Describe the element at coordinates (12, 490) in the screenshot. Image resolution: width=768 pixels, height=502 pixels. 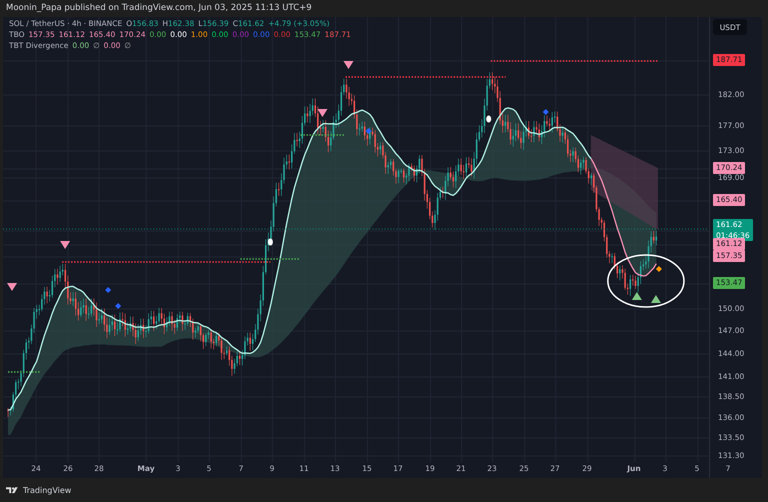
I see `tradingview-logo-icon` at that location.